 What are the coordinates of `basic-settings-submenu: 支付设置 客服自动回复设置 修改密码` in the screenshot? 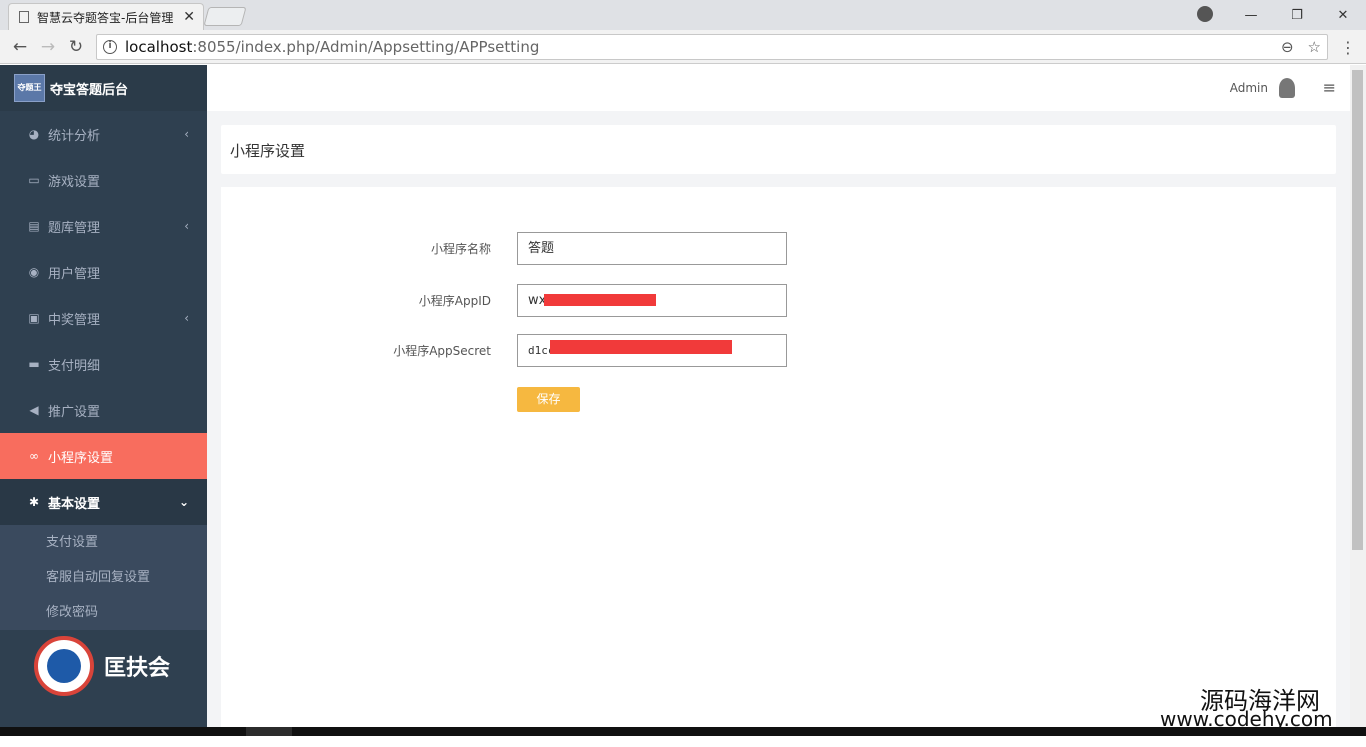 It's located at (103, 577).